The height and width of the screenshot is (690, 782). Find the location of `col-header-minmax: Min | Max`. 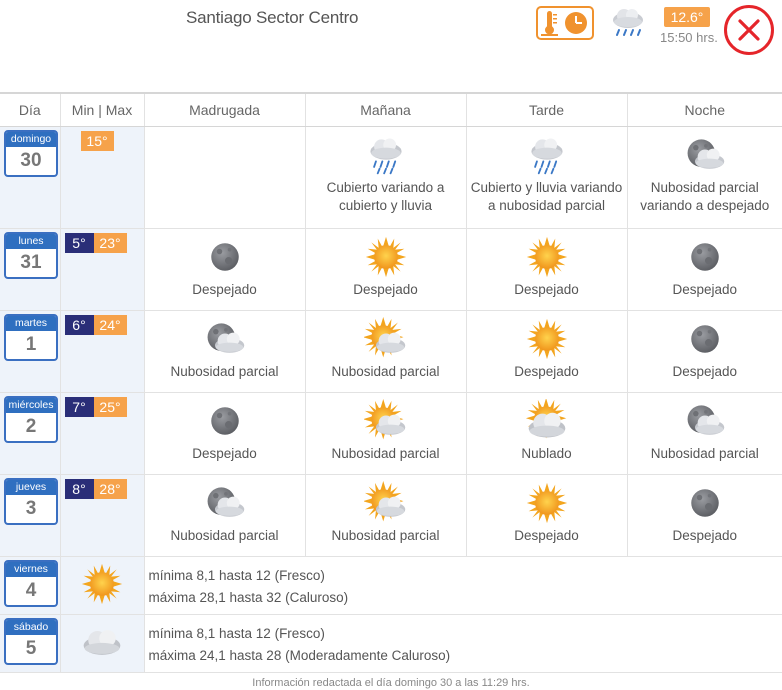

col-header-minmax: Min | Max is located at coordinates (102, 109).